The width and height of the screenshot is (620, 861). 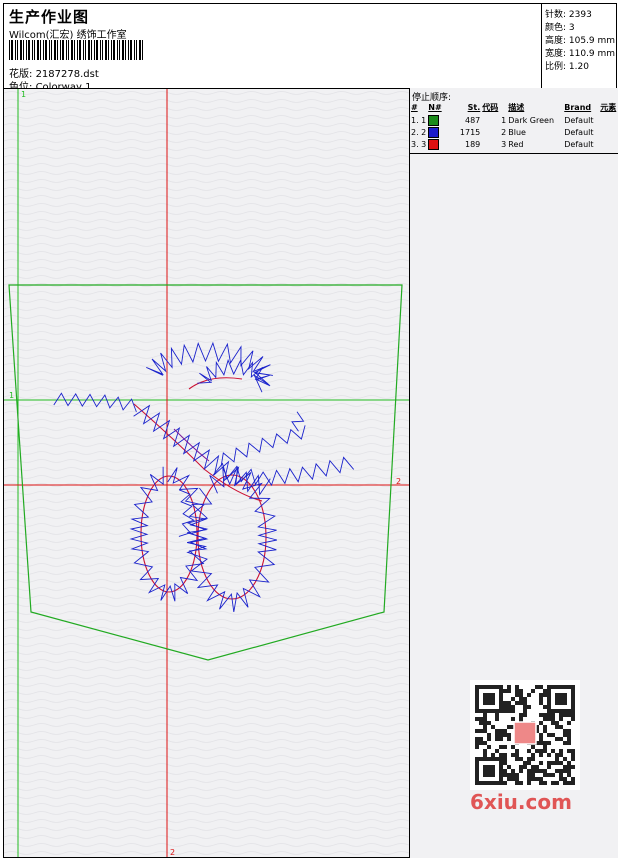 I want to click on row-element, so click(x=608, y=120).